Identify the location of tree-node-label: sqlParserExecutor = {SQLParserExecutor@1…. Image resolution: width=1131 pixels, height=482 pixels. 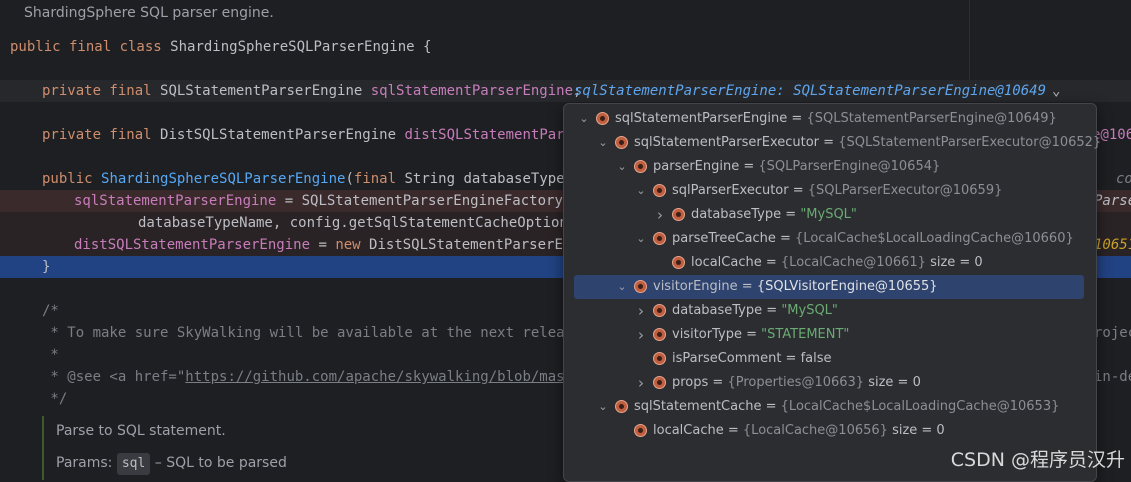
(837, 190).